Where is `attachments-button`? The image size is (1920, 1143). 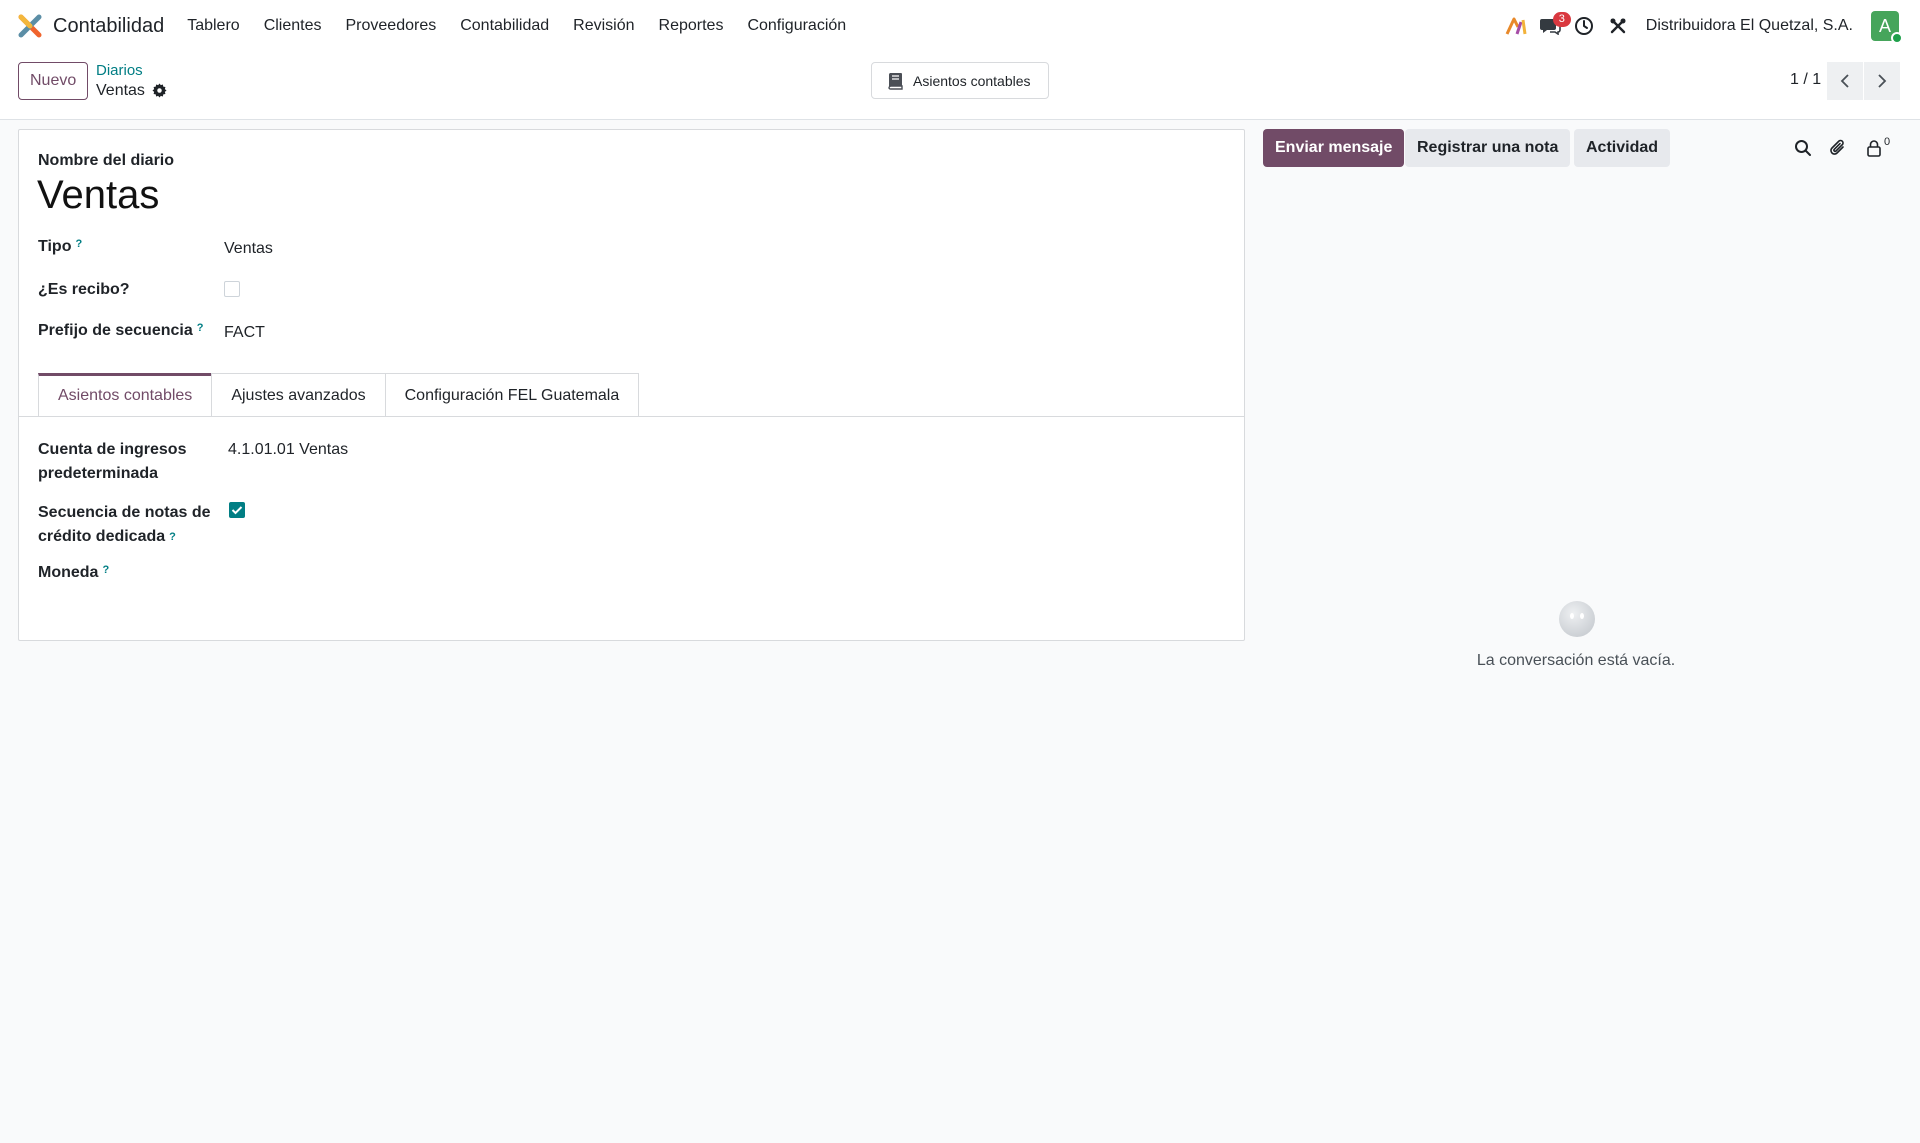 attachments-button is located at coordinates (1838, 148).